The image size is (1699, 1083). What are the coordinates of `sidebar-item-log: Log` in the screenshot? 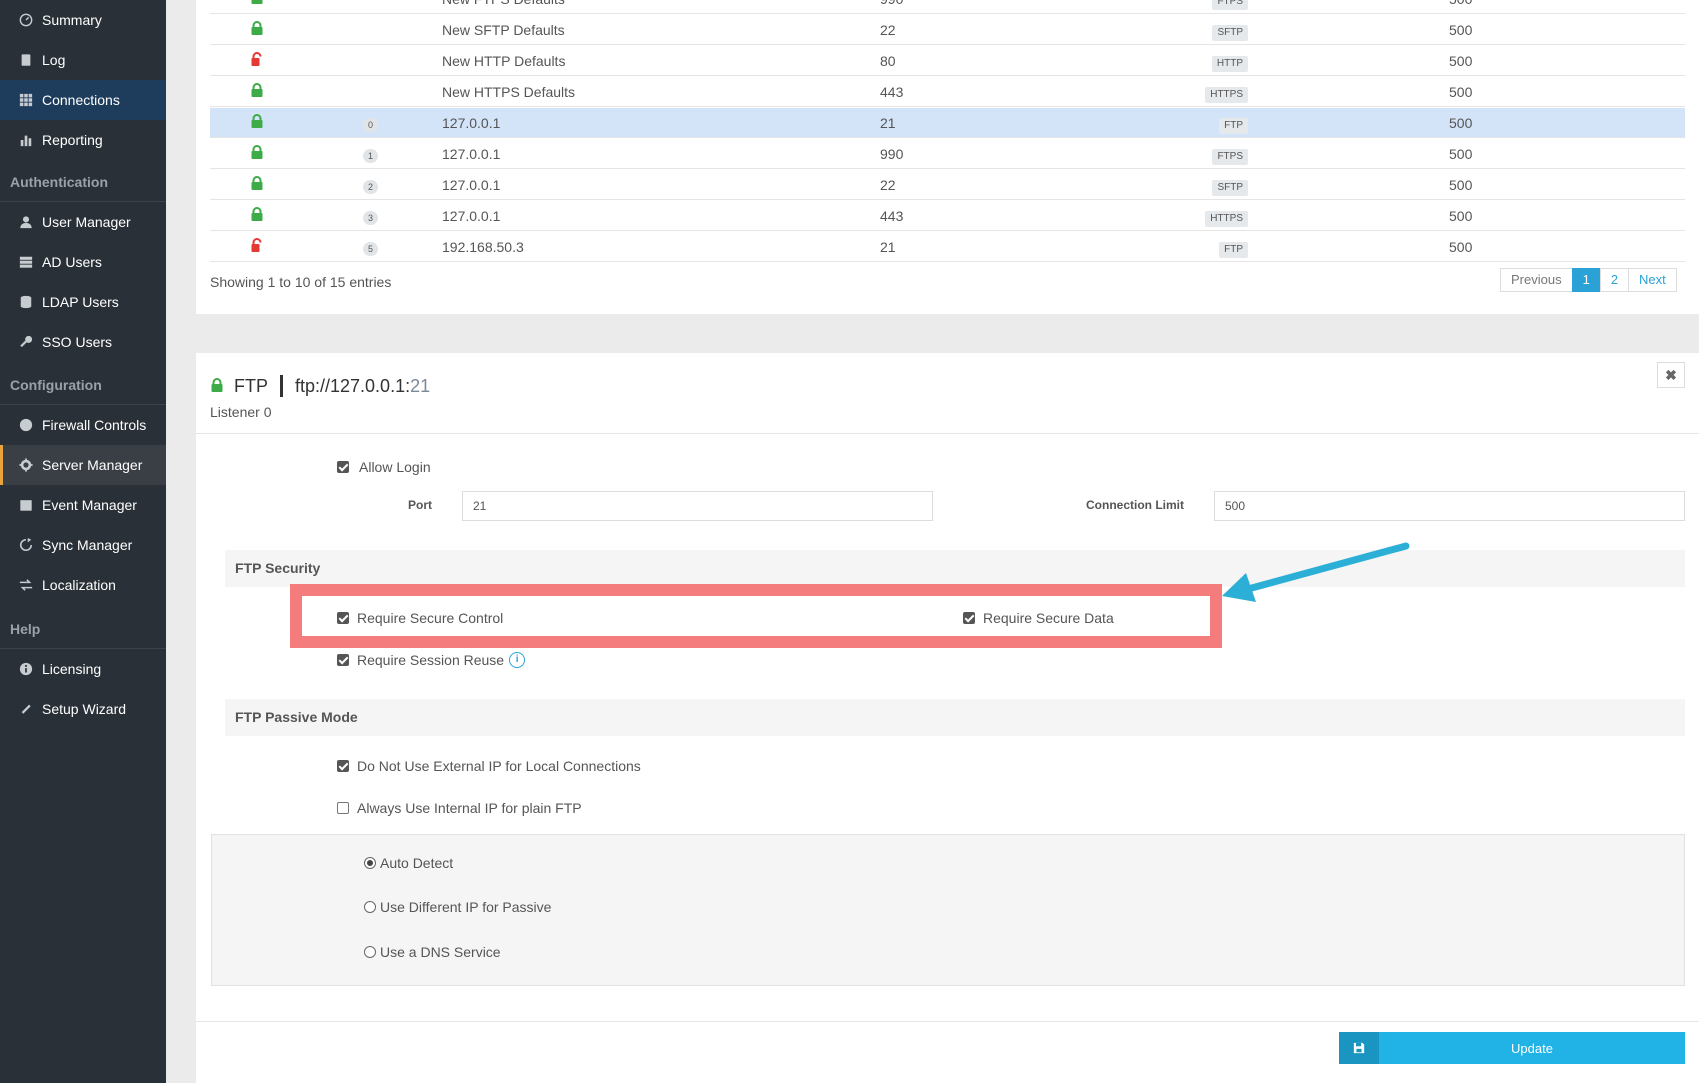 It's located at (83, 60).